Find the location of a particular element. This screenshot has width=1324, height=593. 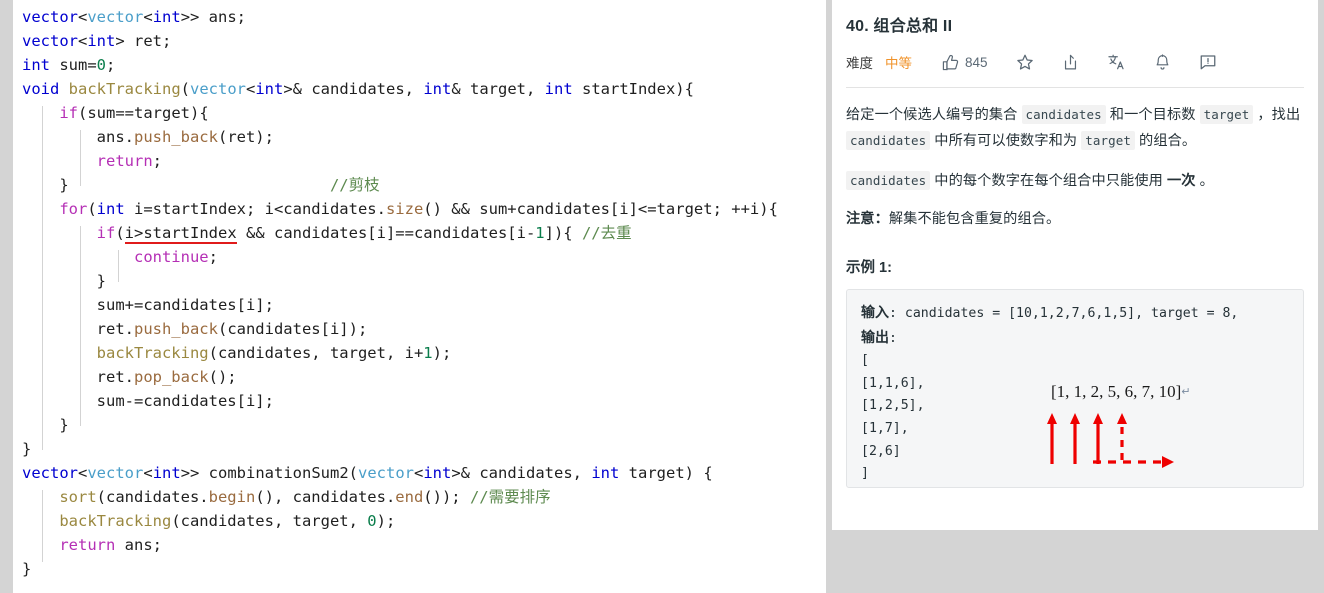

code-token: (candidates. is located at coordinates (152, 497).